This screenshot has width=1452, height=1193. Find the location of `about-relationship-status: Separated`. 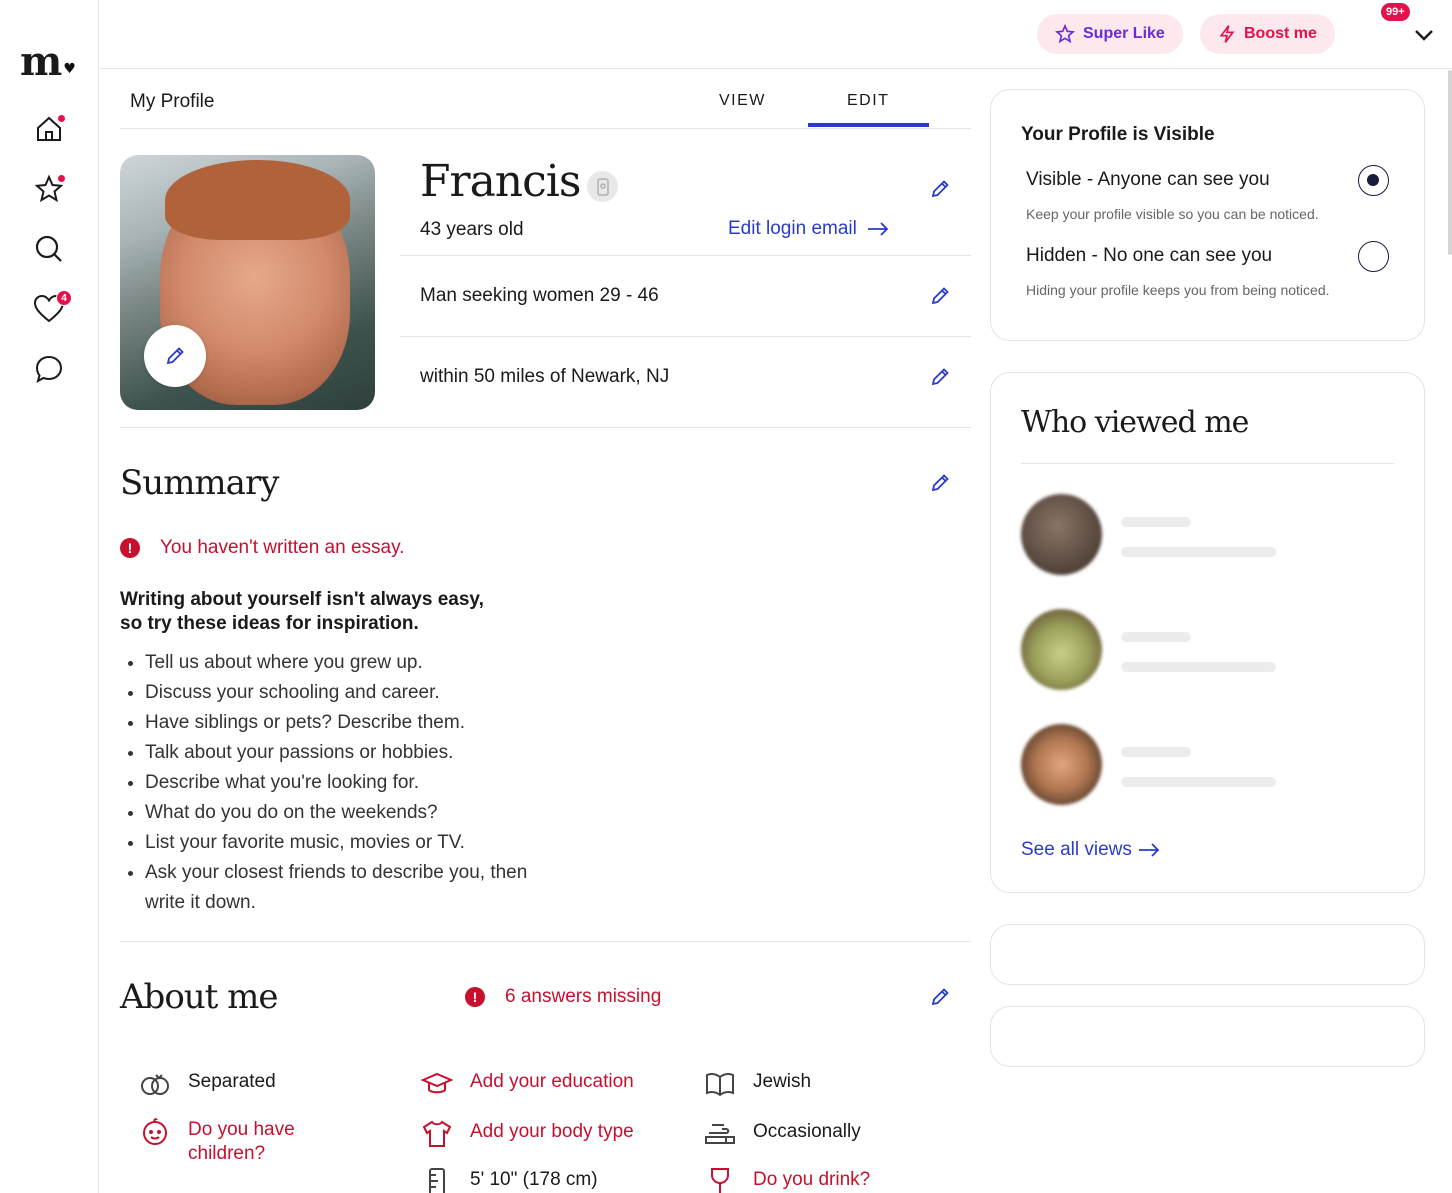

about-relationship-status: Separated is located at coordinates (207, 1084).